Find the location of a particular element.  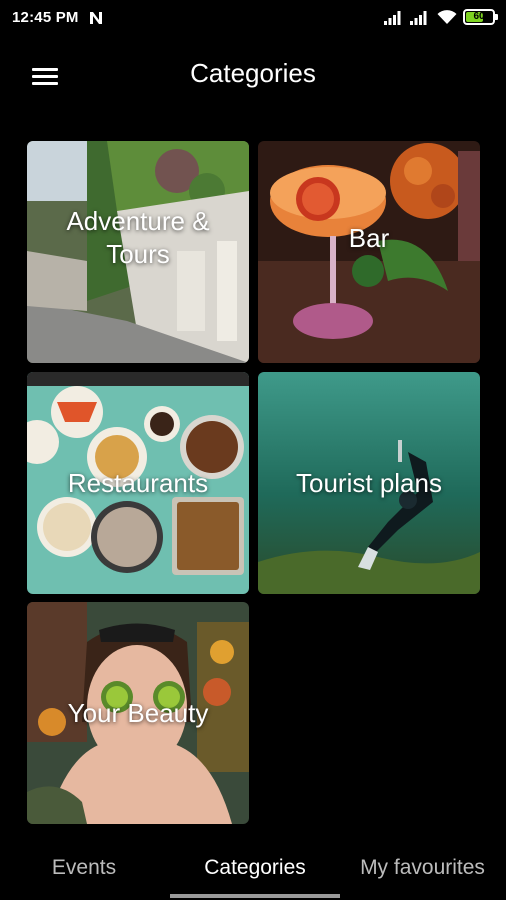

notification-n-icon is located at coordinates (96, 18).